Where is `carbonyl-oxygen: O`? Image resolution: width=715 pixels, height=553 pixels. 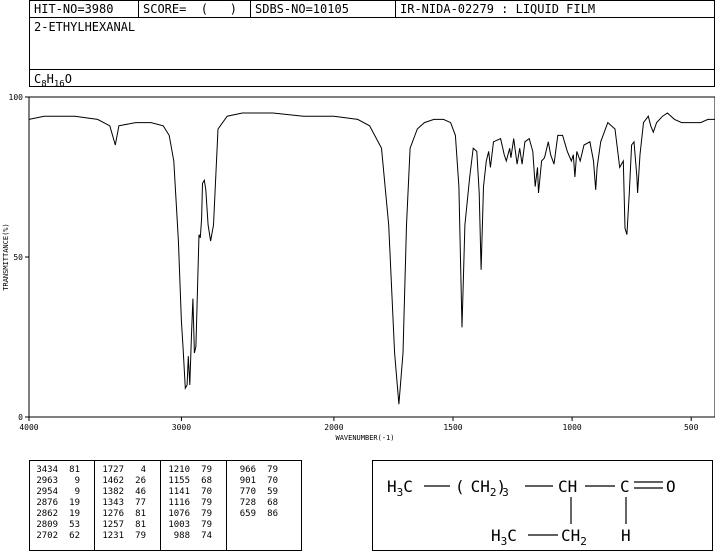
carbonyl-oxygen: O is located at coordinates (671, 486).